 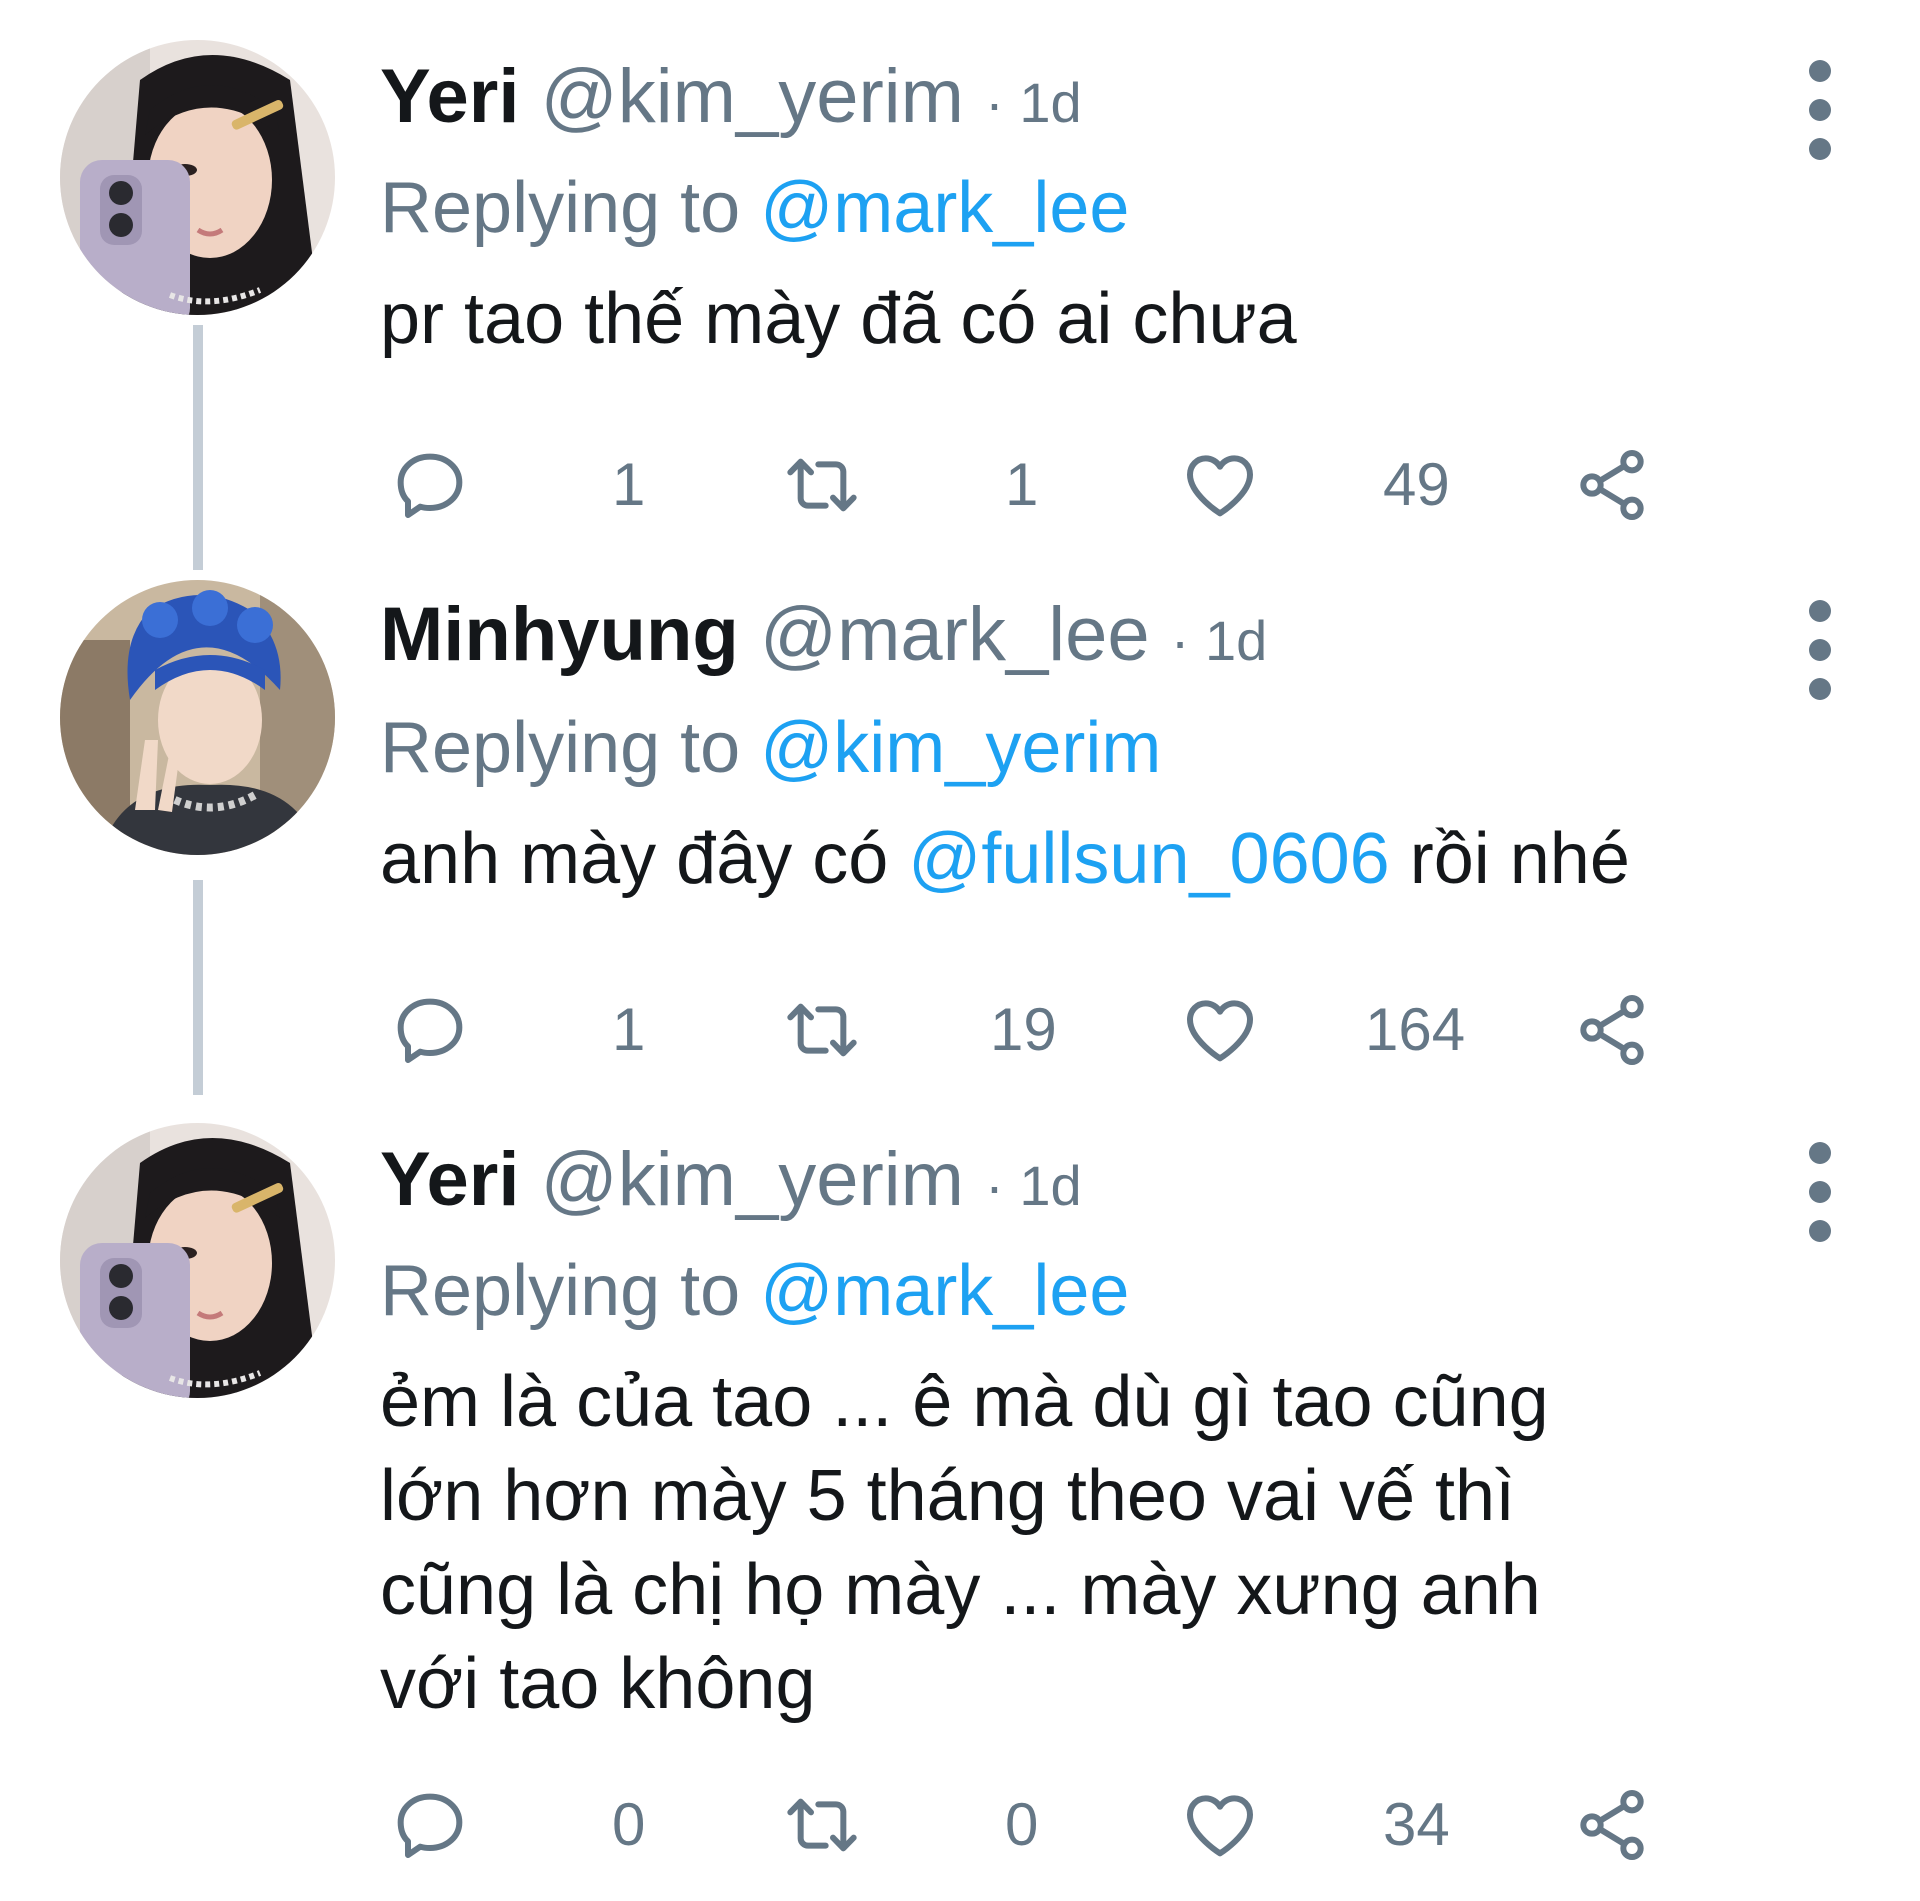 I want to click on tweet-text-after: rồi nhé, so click(x=1509, y=859).